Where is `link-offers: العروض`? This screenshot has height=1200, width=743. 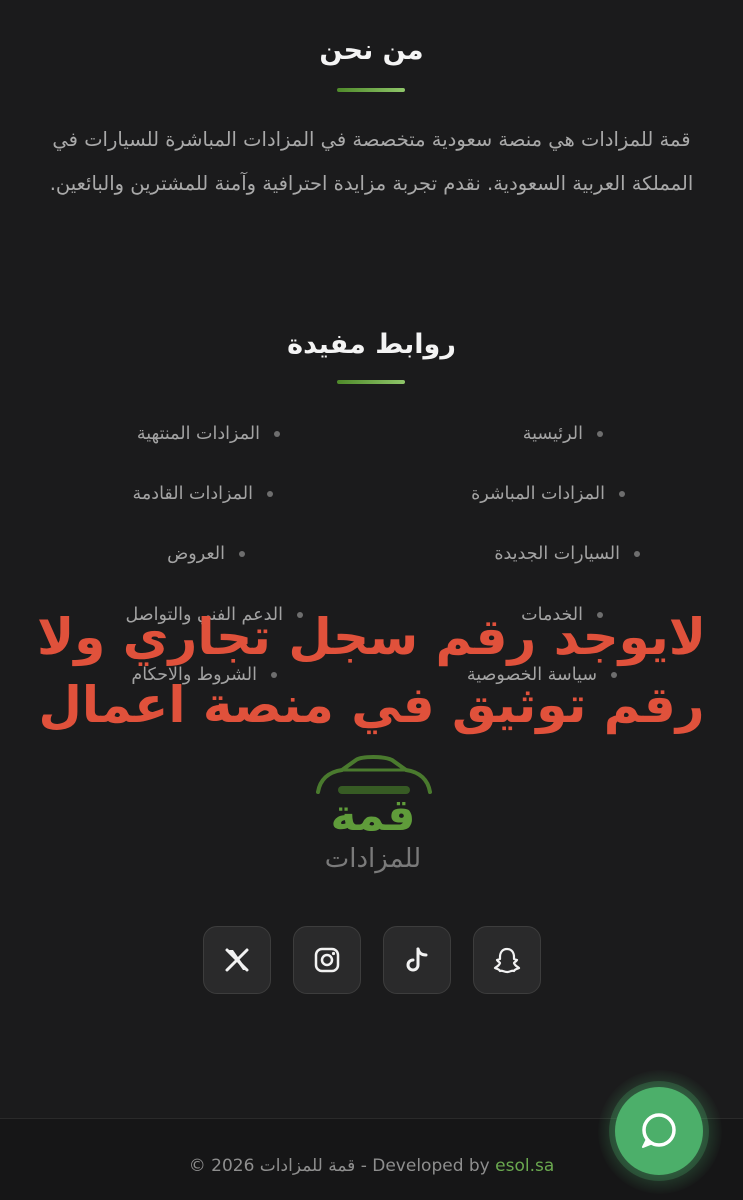
link-offers: العروض is located at coordinates (206, 554).